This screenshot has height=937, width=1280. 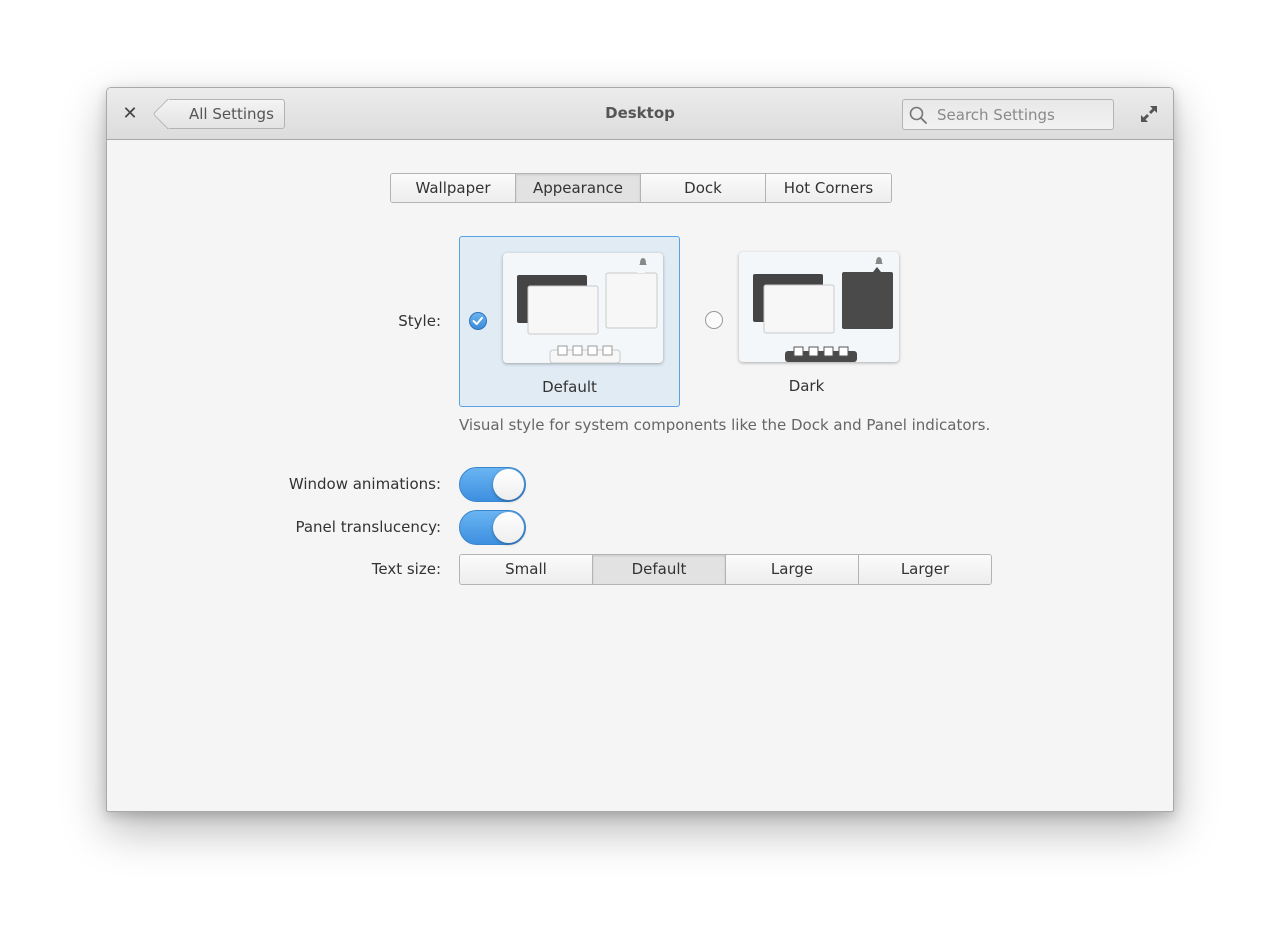 I want to click on tab-wallpaper: Wallpaper, so click(x=453, y=188).